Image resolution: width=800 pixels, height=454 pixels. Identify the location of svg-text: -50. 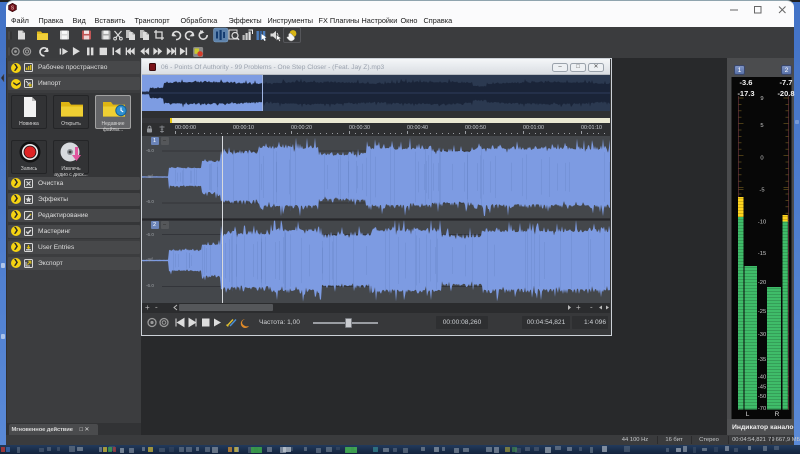
(762, 397).